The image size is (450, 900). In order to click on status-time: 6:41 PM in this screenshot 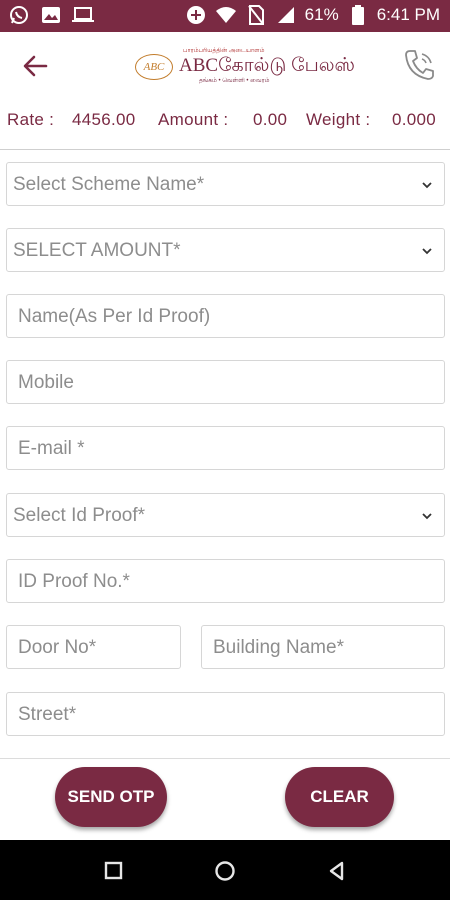, I will do `click(408, 14)`.